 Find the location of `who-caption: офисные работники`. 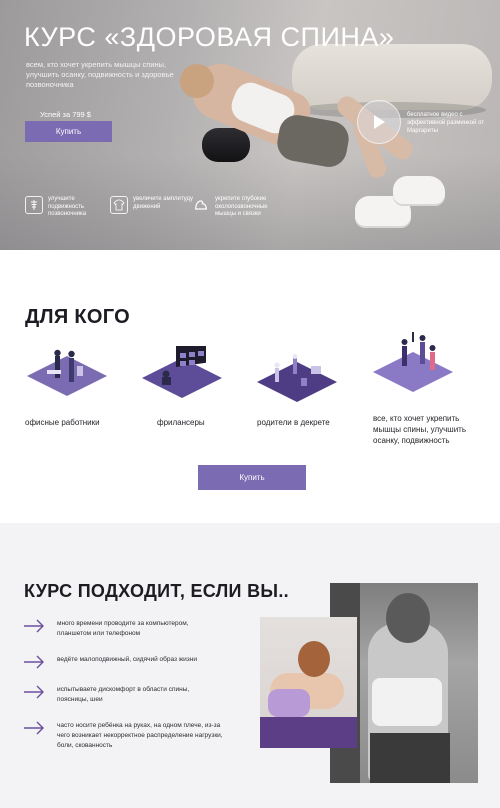

who-caption: офисные работники is located at coordinates (62, 422).